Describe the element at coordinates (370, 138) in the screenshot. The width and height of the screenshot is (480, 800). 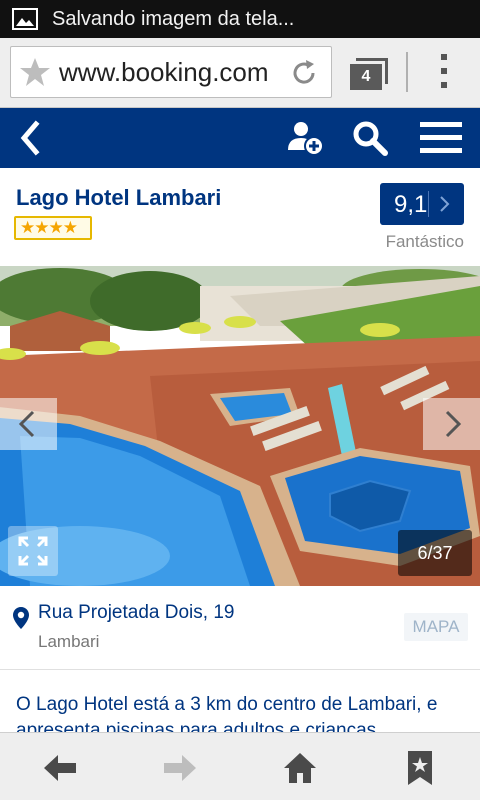
I see `search-icon` at that location.